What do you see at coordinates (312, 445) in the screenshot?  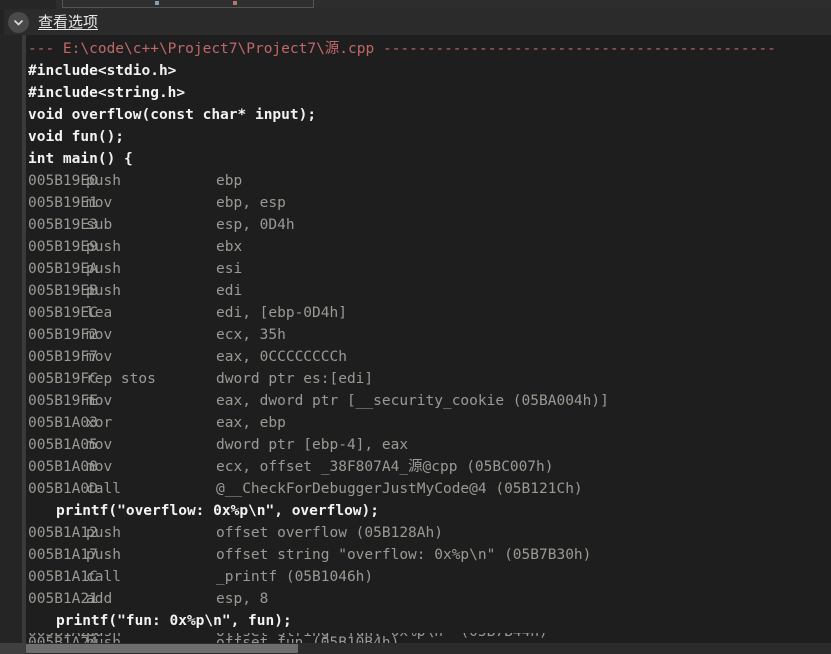 I see `instruction-operands: dword ptr [ebp-4], eax` at bounding box center [312, 445].